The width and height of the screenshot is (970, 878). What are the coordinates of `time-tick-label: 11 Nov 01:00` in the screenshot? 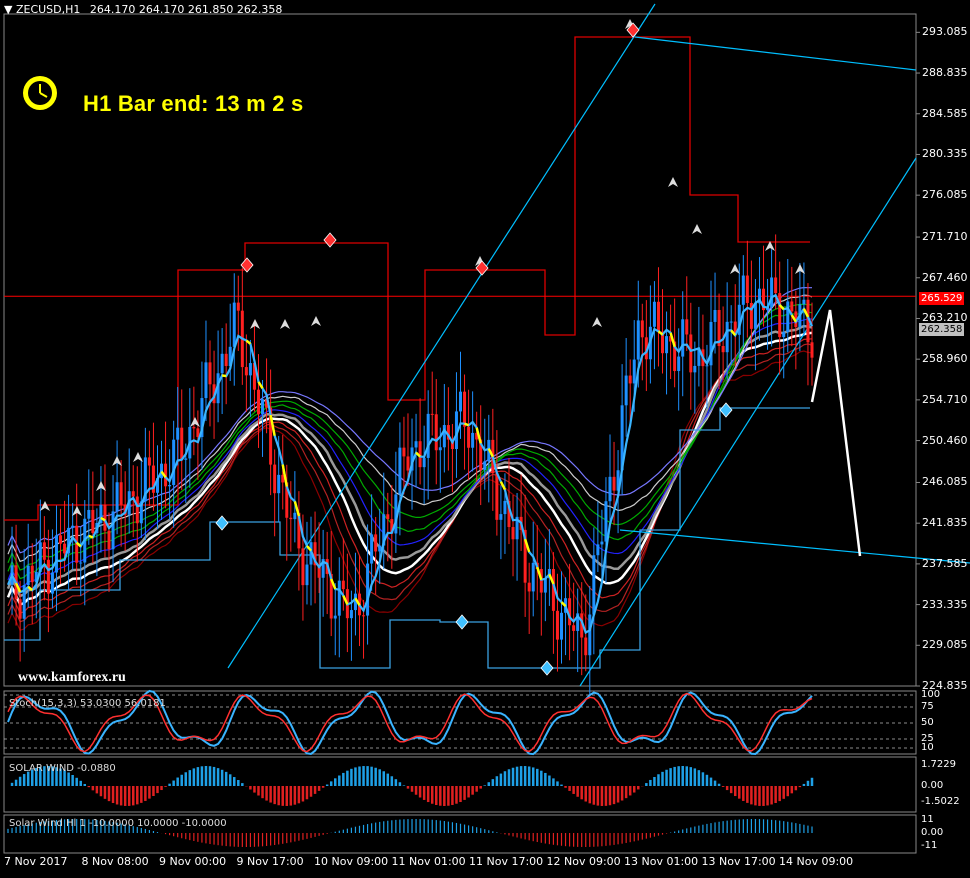 It's located at (428, 861).